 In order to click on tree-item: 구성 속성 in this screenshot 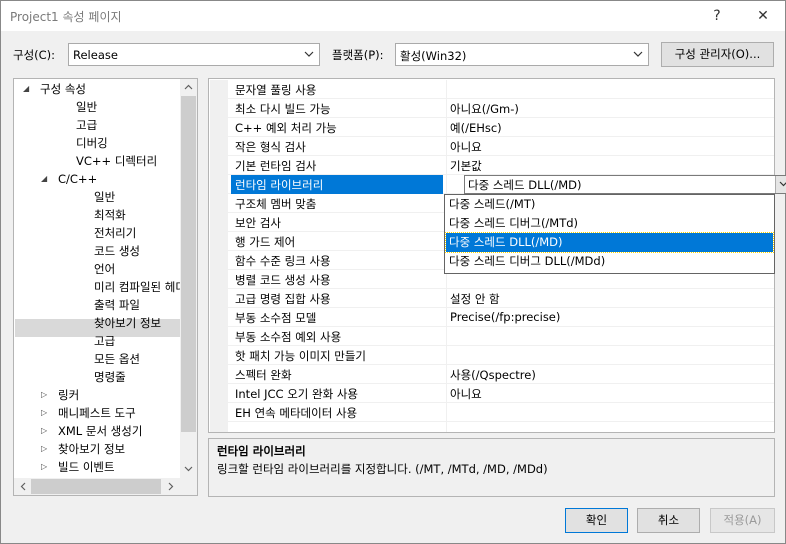, I will do `click(63, 89)`.